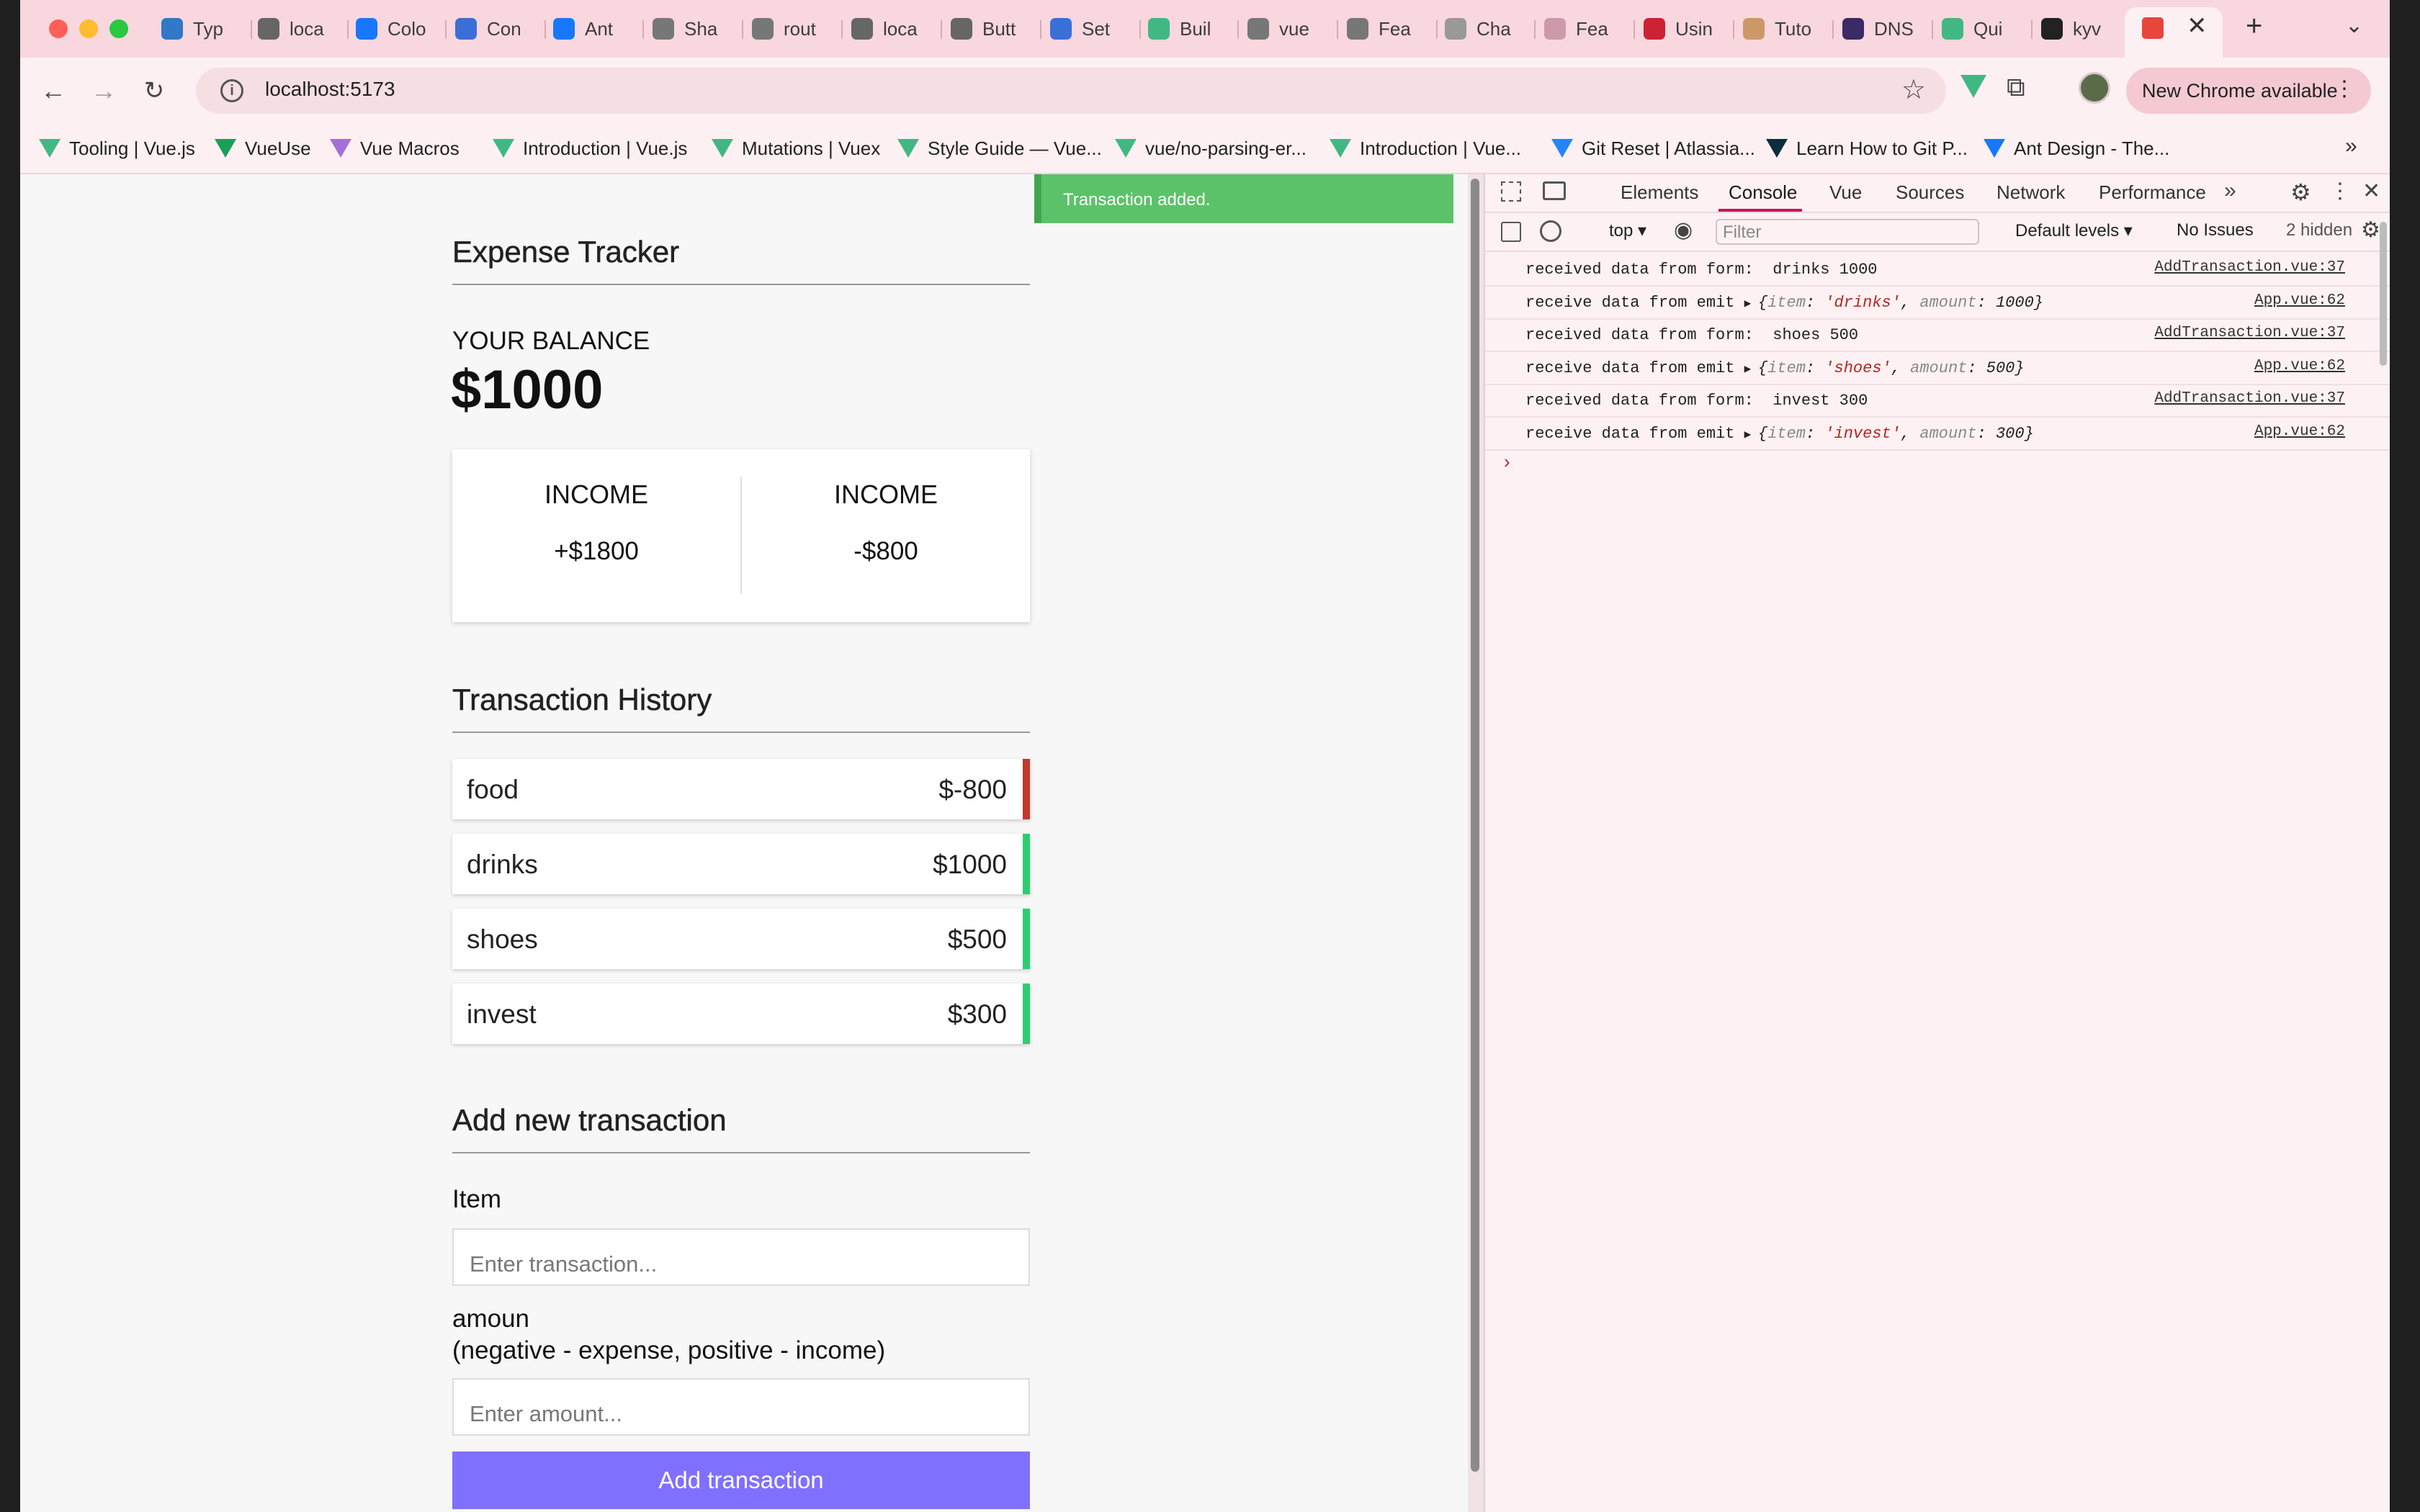 This screenshot has height=1512, width=2420. I want to click on item-input, so click(741, 1257).